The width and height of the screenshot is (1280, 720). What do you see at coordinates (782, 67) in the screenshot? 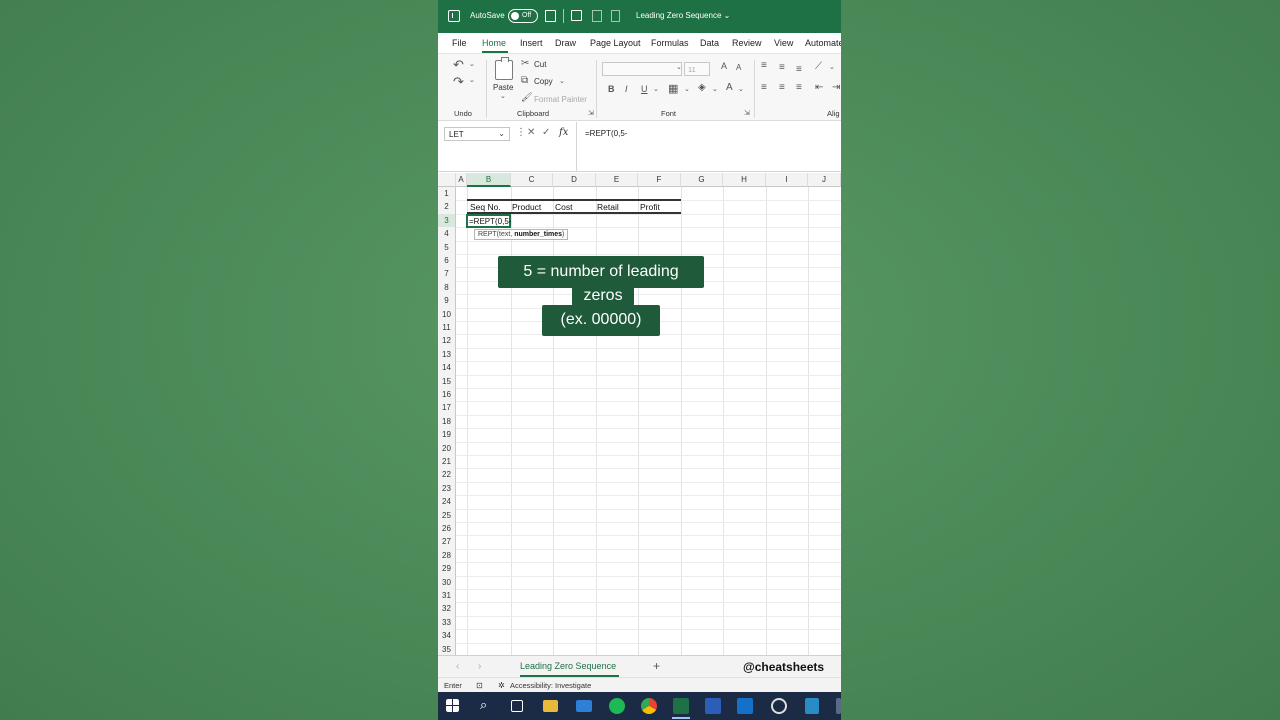
I see `align-middle-icon: ≡` at bounding box center [782, 67].